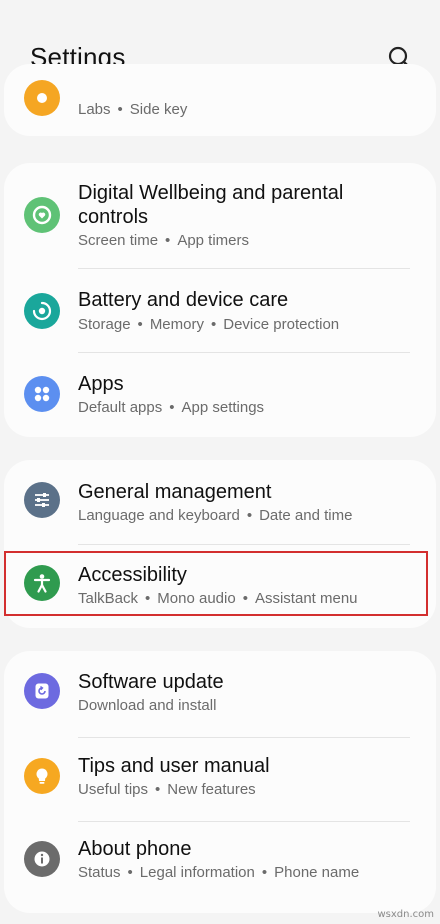  What do you see at coordinates (113, 217) in the screenshot?
I see `settings-item-label-line2: controls` at bounding box center [113, 217].